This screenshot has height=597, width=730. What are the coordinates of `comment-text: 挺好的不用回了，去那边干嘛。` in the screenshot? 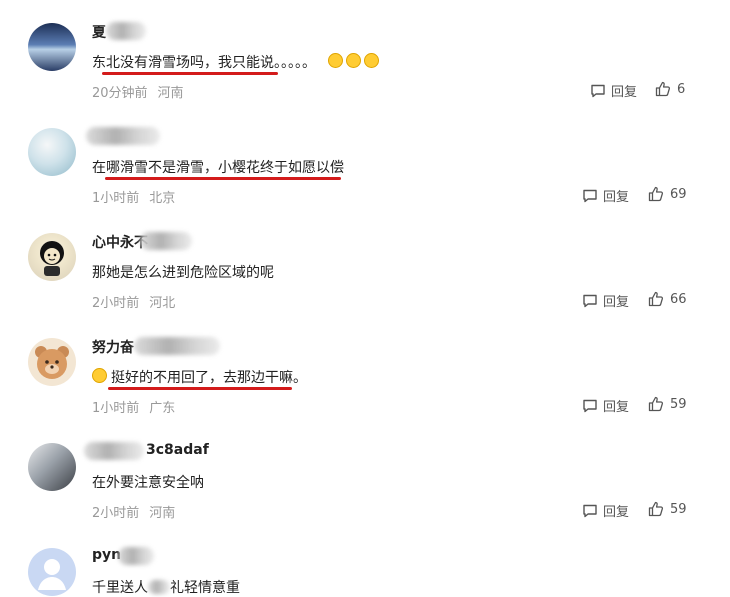 It's located at (199, 377).